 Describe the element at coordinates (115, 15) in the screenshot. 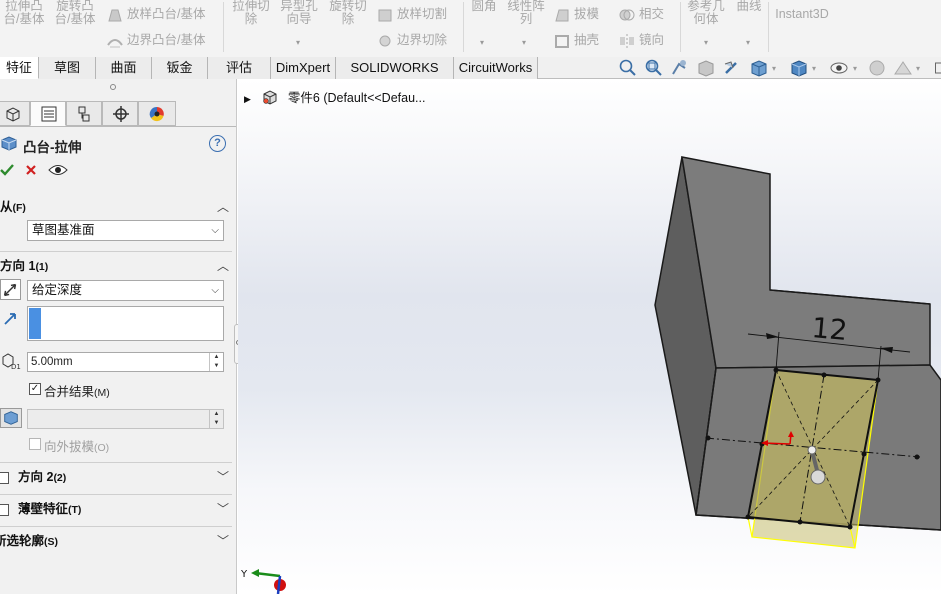

I see `sweep-icon` at that location.